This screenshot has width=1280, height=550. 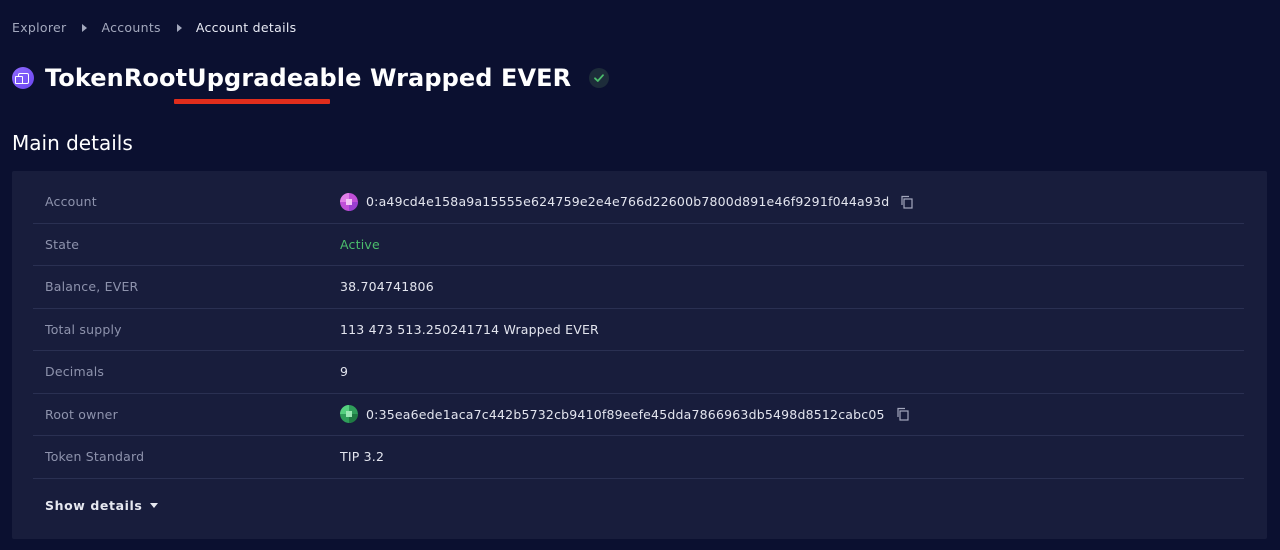 What do you see at coordinates (638, 372) in the screenshot?
I see `row-decimals: Decimals 9` at bounding box center [638, 372].